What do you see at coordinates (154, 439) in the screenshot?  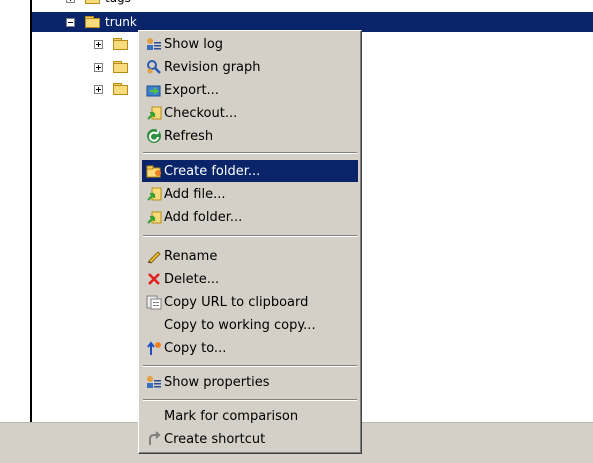 I see `create-shortcut-icon` at bounding box center [154, 439].